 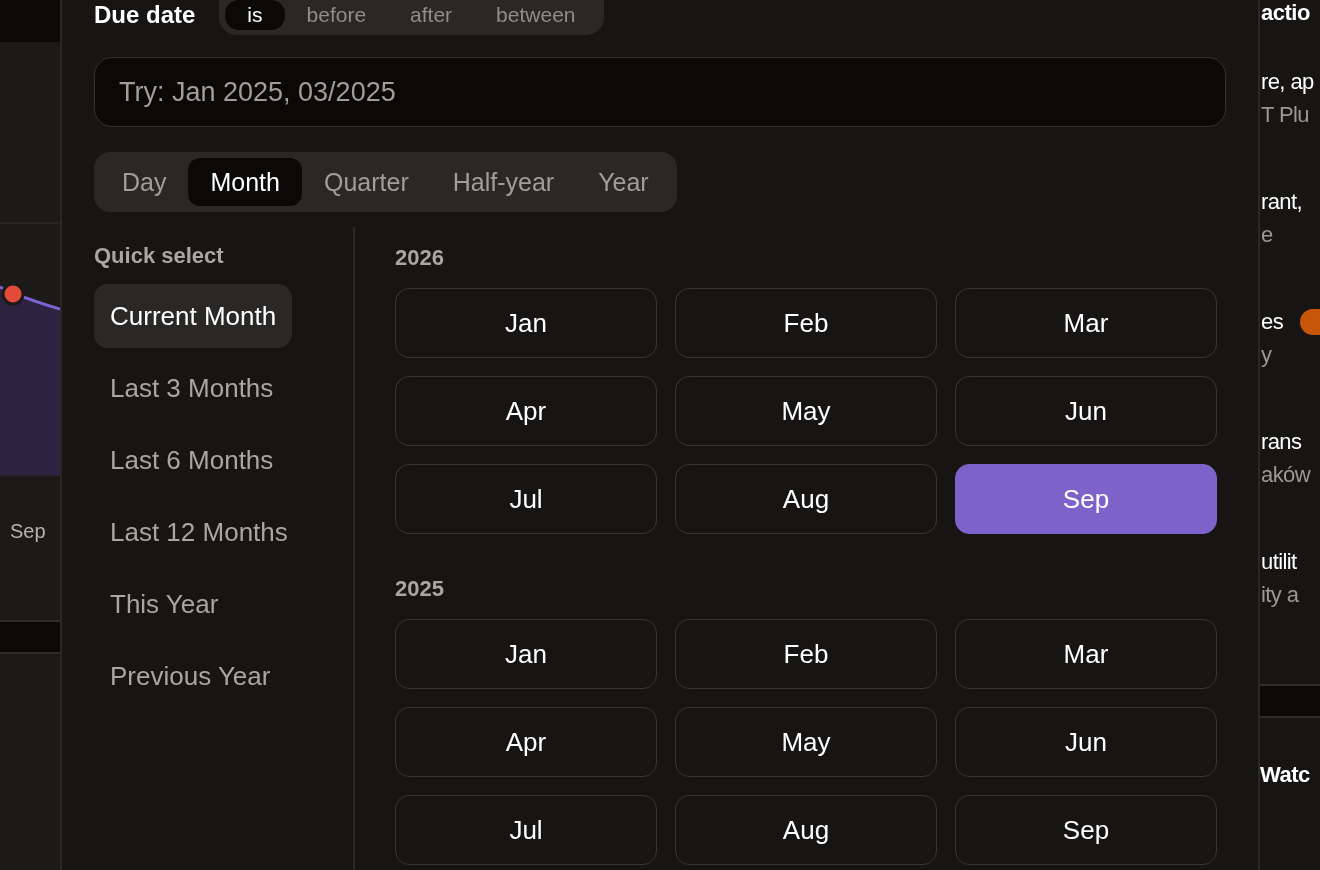 What do you see at coordinates (190, 676) in the screenshot?
I see `quick-select-item: Previous Year` at bounding box center [190, 676].